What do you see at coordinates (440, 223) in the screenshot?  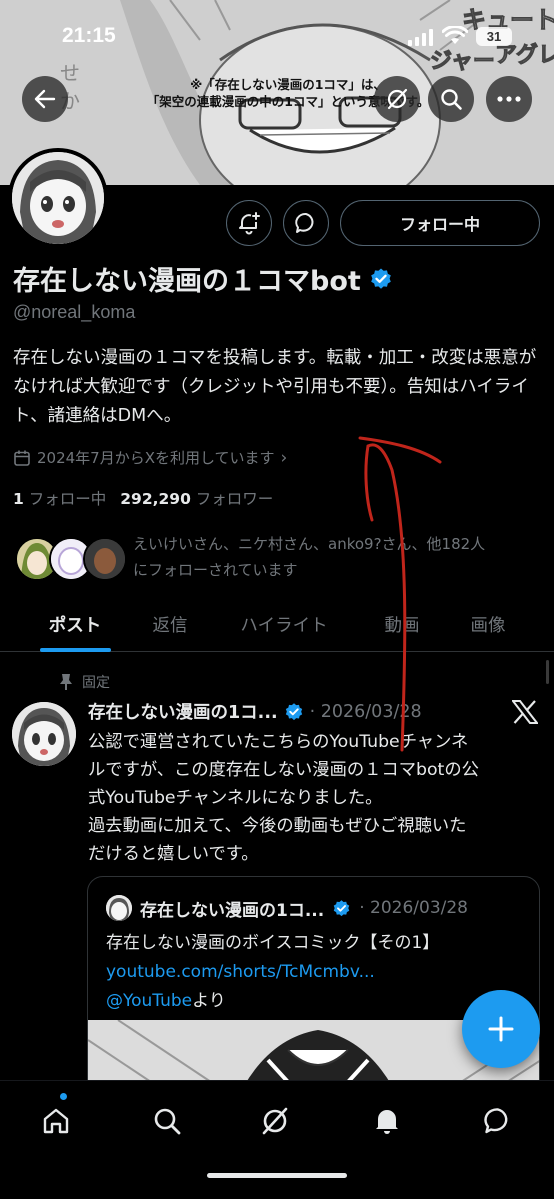 I see `following-button: フォロー中` at bounding box center [440, 223].